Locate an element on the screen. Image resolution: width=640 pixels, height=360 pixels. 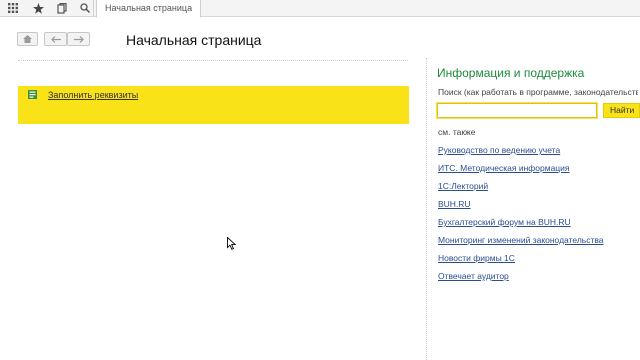
notice-panel: Заполнить реквизиты is located at coordinates (213, 105).